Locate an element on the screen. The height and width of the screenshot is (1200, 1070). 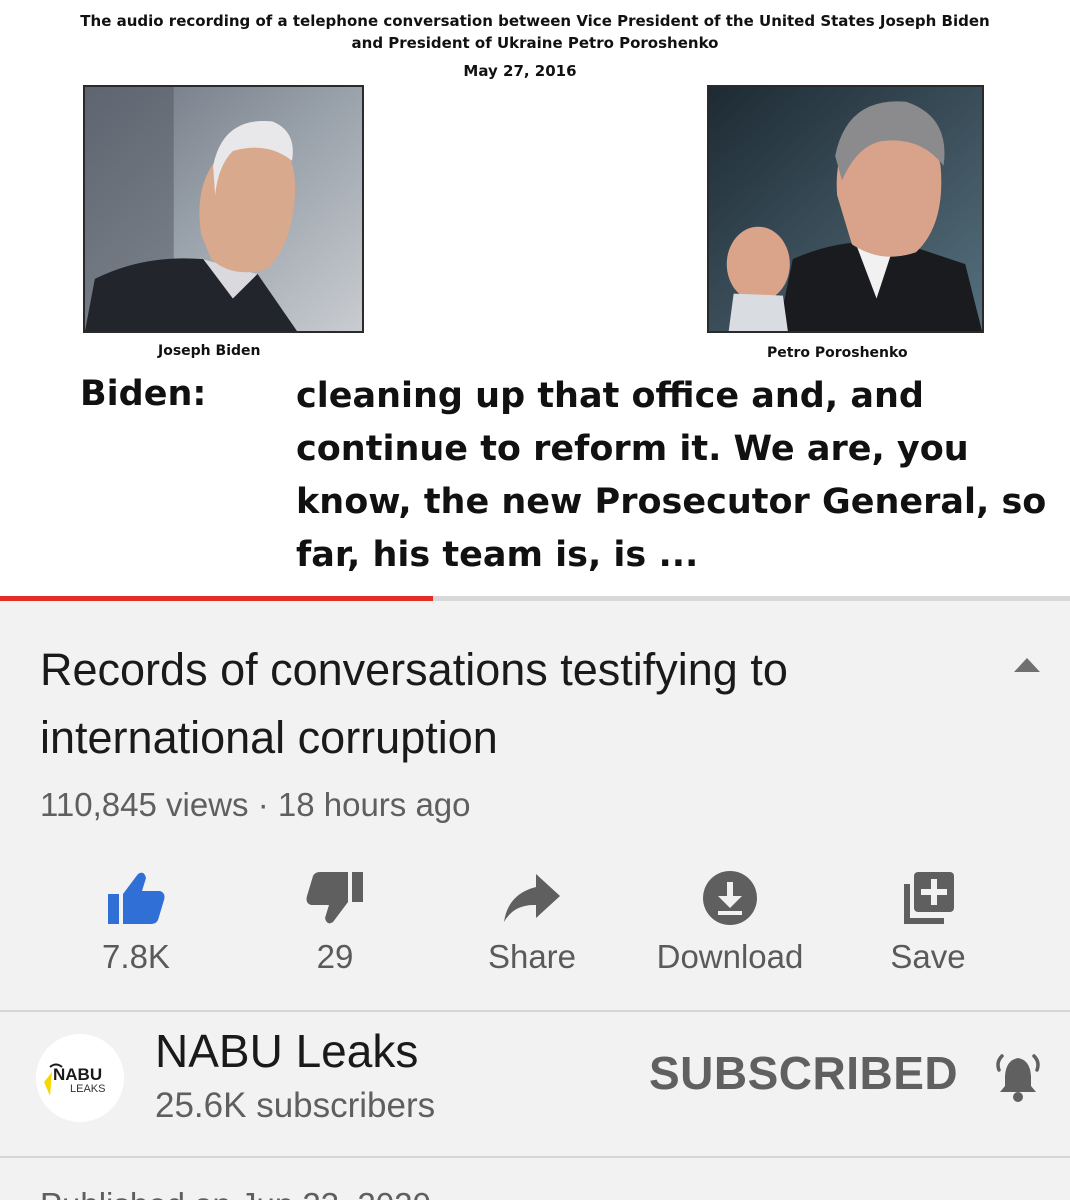
thumbs-down-icon is located at coordinates (335, 898).